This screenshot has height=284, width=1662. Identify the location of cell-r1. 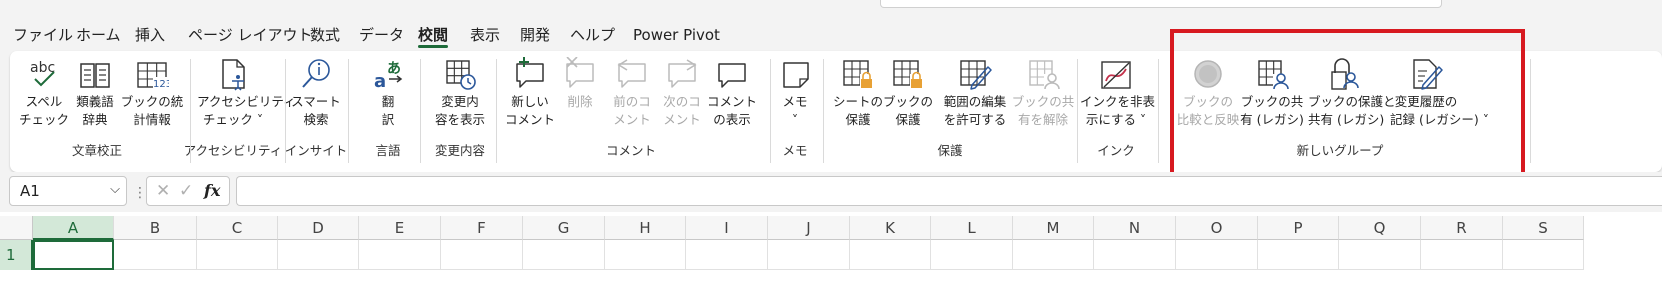
(1462, 255).